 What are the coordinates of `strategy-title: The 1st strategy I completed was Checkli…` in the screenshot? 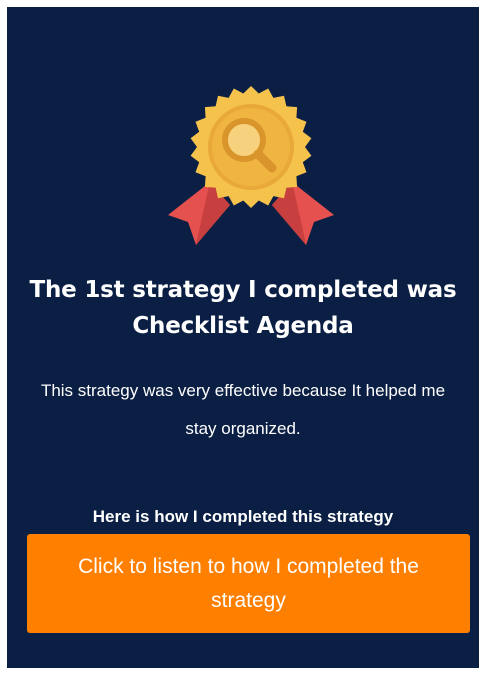 It's located at (243, 308).